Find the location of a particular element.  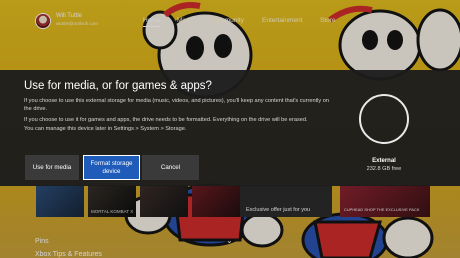

drive-name: External is located at coordinates (384, 161).